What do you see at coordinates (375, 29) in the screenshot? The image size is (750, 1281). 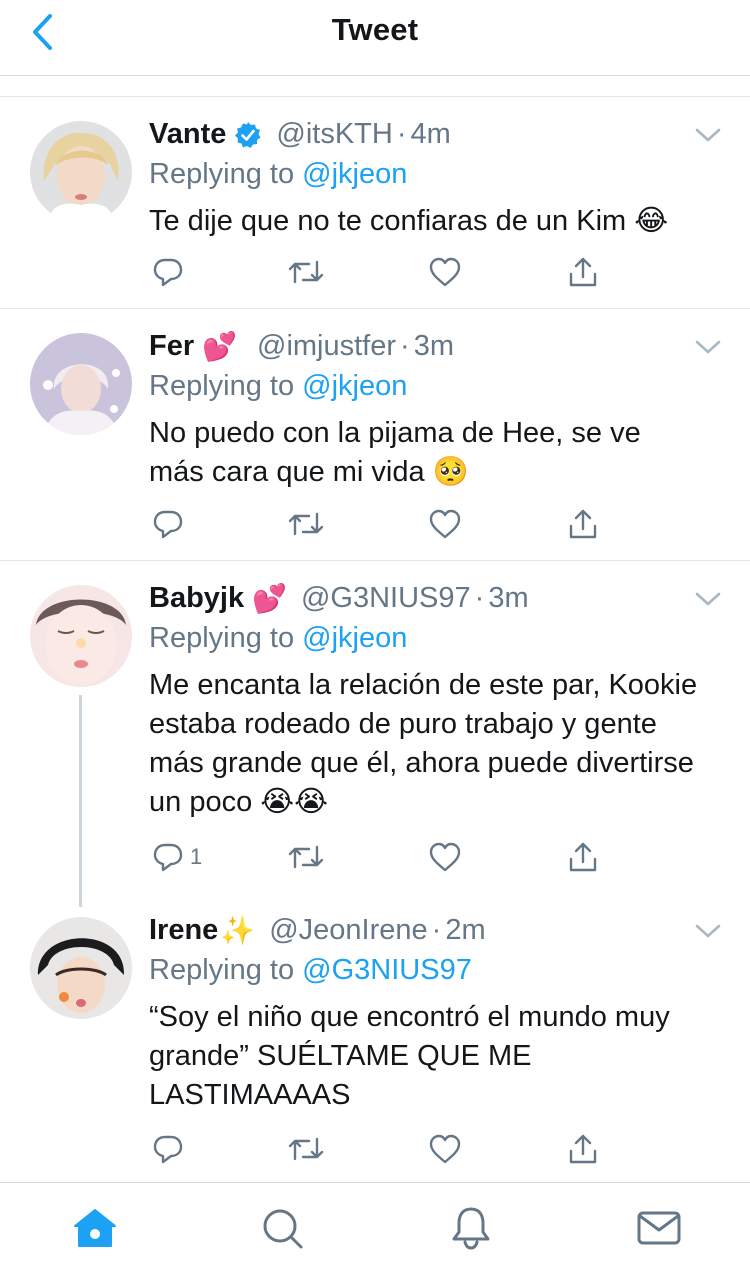 I see `page-title: Tweet` at bounding box center [375, 29].